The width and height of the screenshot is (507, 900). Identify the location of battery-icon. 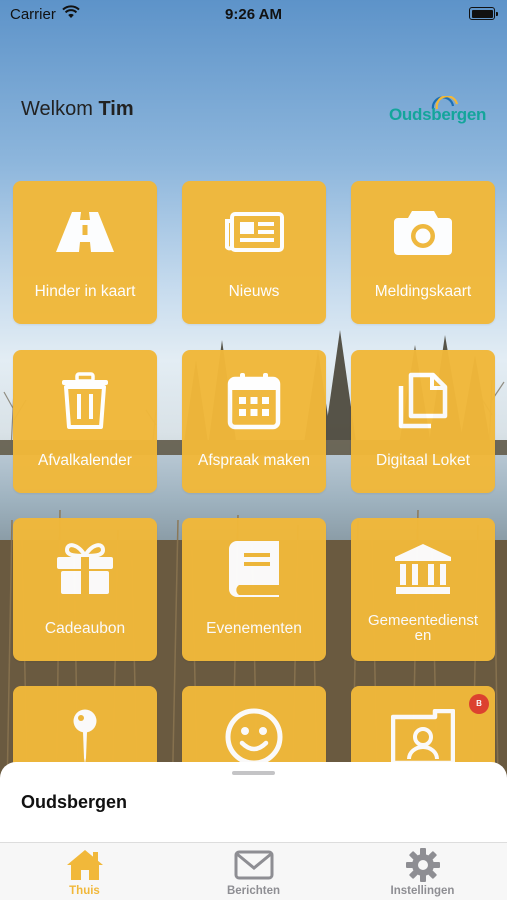
(483, 13).